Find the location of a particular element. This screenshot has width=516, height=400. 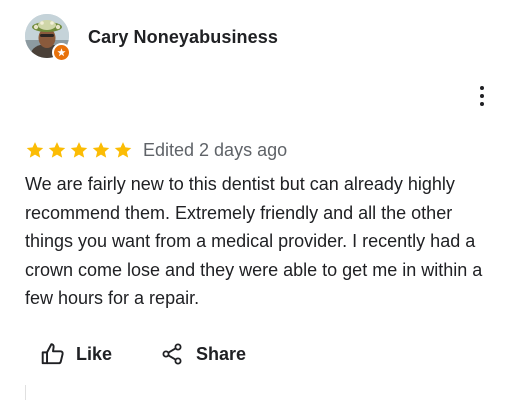

more-options-button is located at coordinates (482, 96).